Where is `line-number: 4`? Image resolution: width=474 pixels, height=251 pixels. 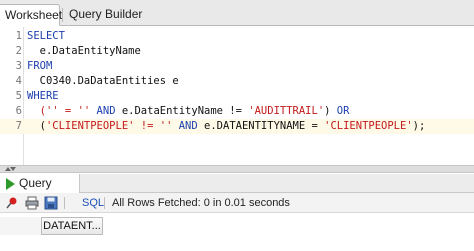 line-number: 4 is located at coordinates (18, 81).